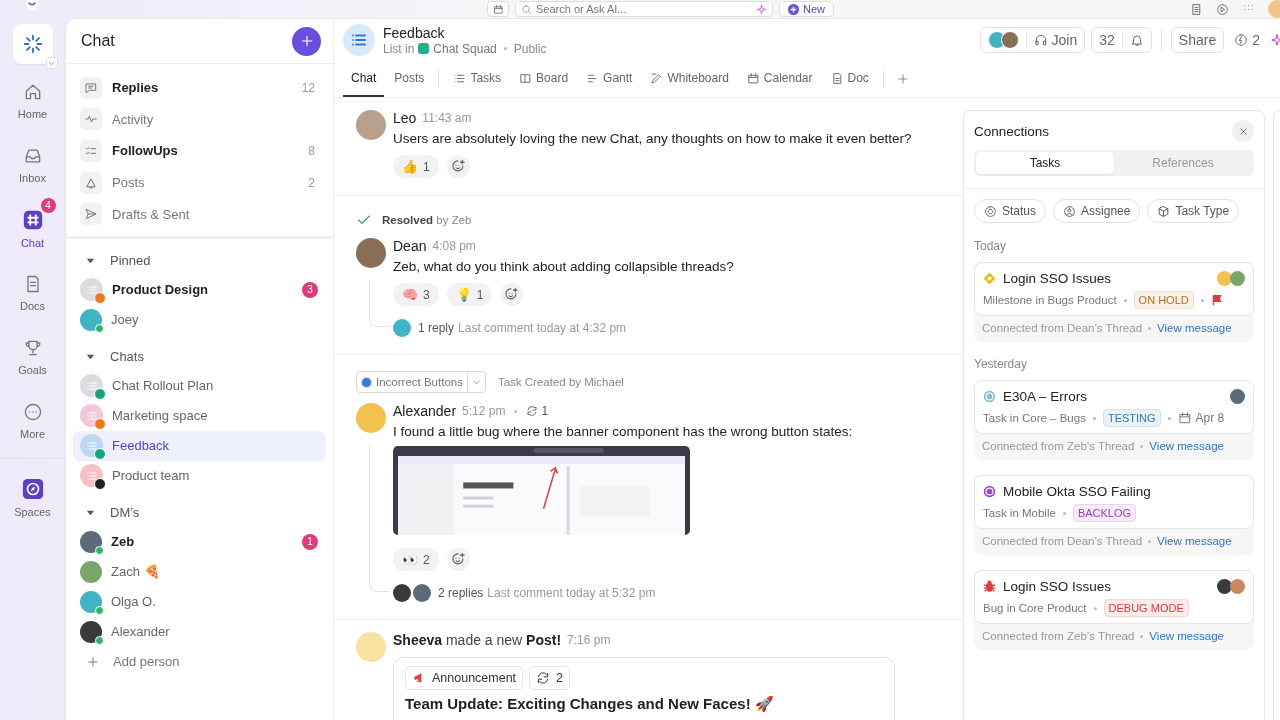 This screenshot has height=720, width=1280. What do you see at coordinates (1275, 40) in the screenshot?
I see `sparkle-icon` at bounding box center [1275, 40].